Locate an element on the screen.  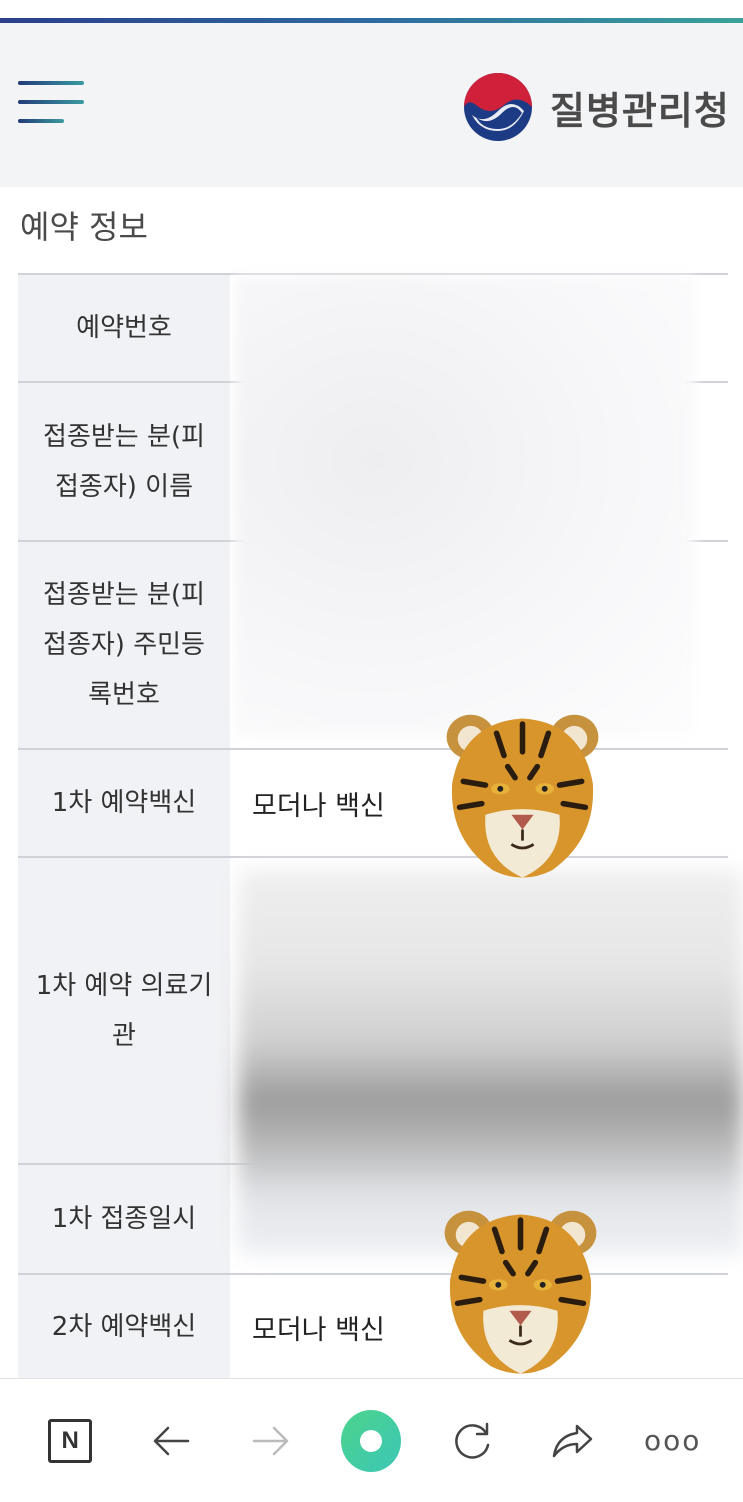
forward-arrow-icon is located at coordinates (270, 1440).